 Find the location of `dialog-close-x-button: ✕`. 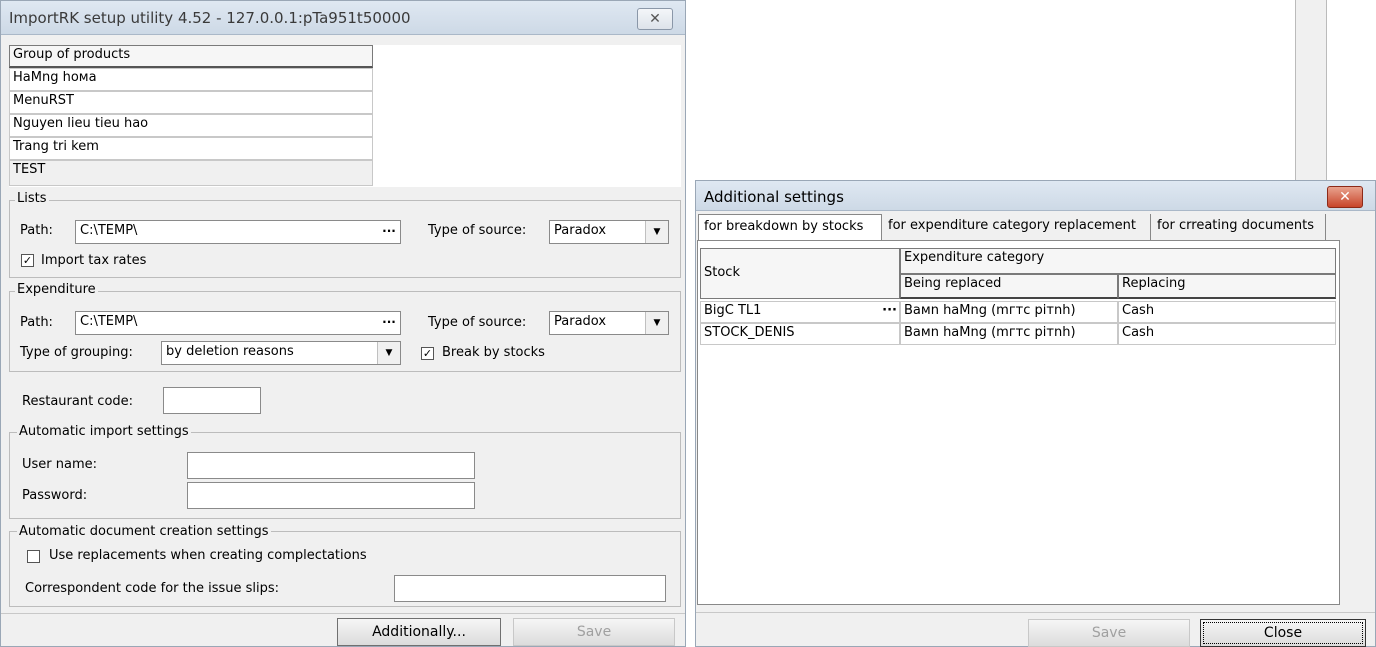

dialog-close-x-button: ✕ is located at coordinates (1345, 197).